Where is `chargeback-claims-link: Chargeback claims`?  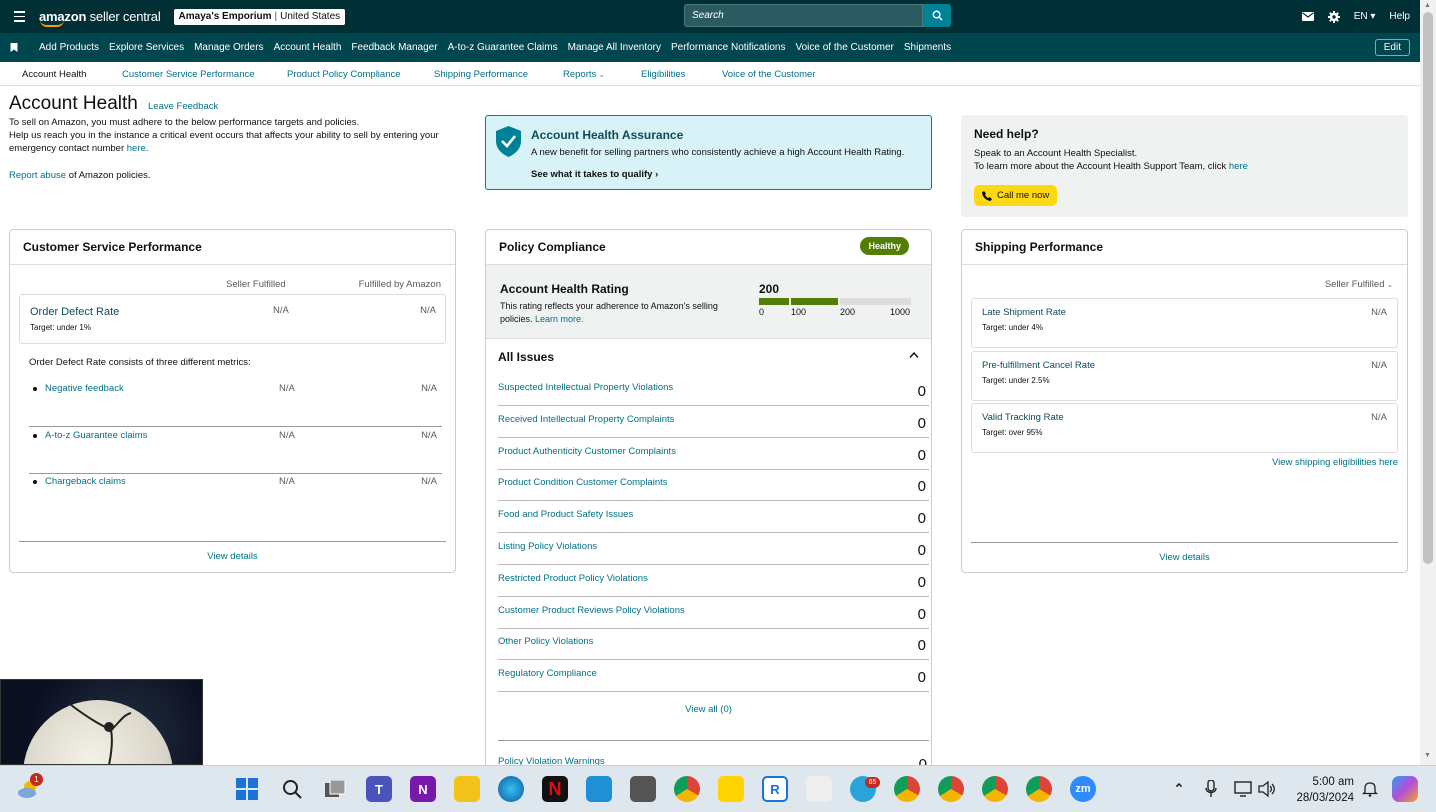
chargeback-claims-link: Chargeback claims is located at coordinates (85, 481).